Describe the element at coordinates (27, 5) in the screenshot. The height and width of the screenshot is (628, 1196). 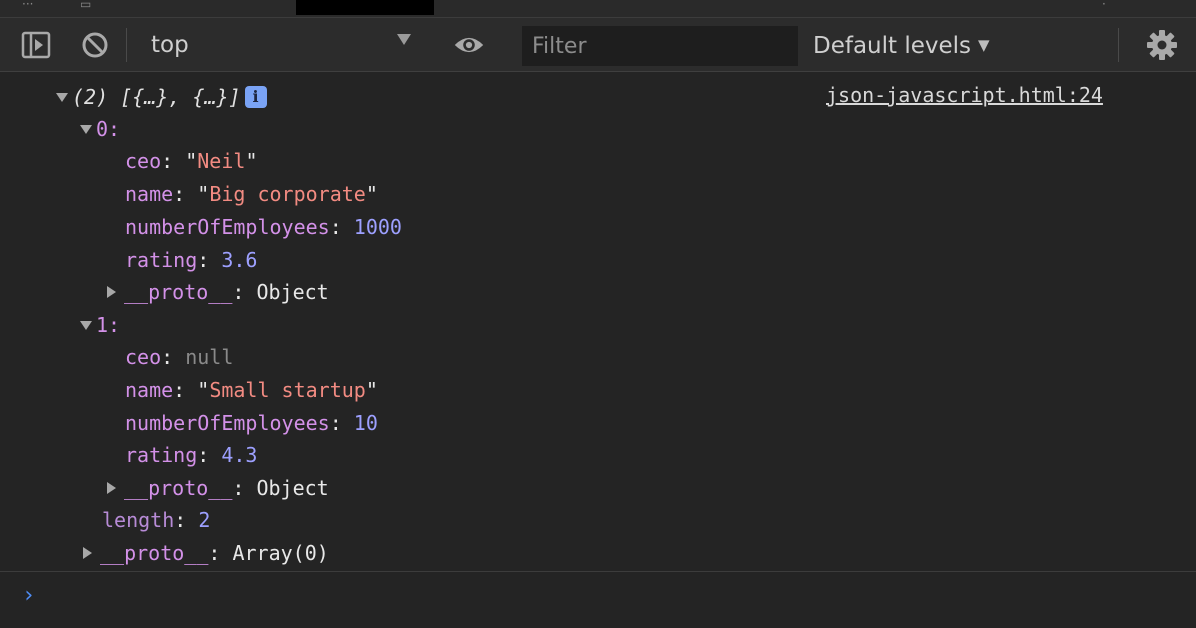
I see `dots-icon: ···` at that location.